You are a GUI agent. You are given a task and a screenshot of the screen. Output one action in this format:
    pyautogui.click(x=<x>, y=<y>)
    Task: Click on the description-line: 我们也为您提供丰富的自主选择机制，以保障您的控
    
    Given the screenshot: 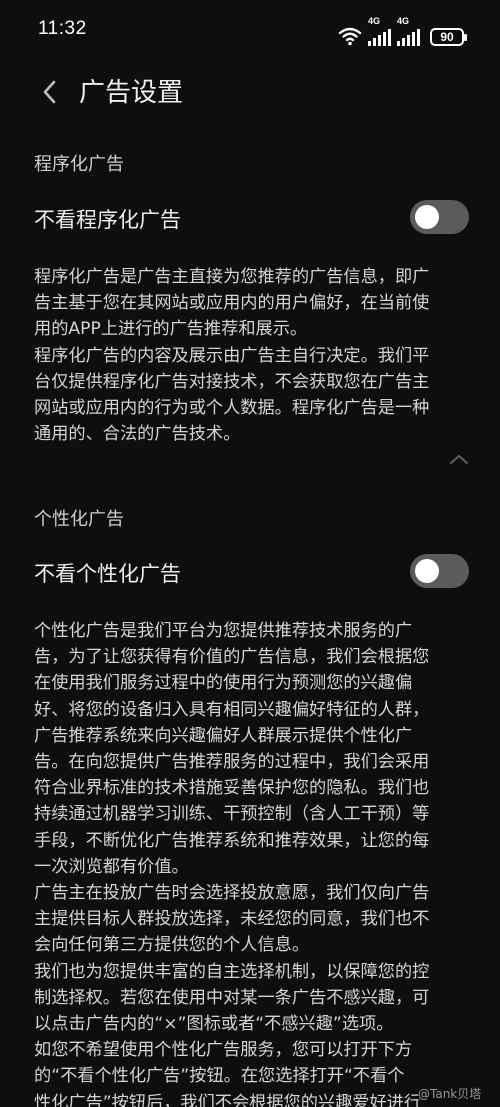 What is the action you would take?
    pyautogui.click(x=232, y=971)
    